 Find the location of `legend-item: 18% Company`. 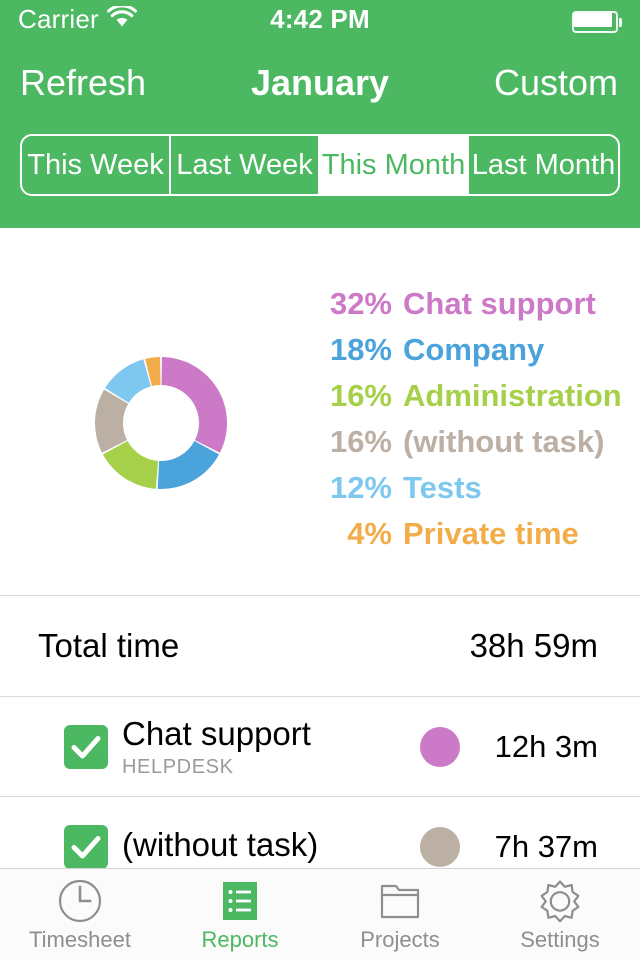

legend-item: 18% Company is located at coordinates (465, 355).